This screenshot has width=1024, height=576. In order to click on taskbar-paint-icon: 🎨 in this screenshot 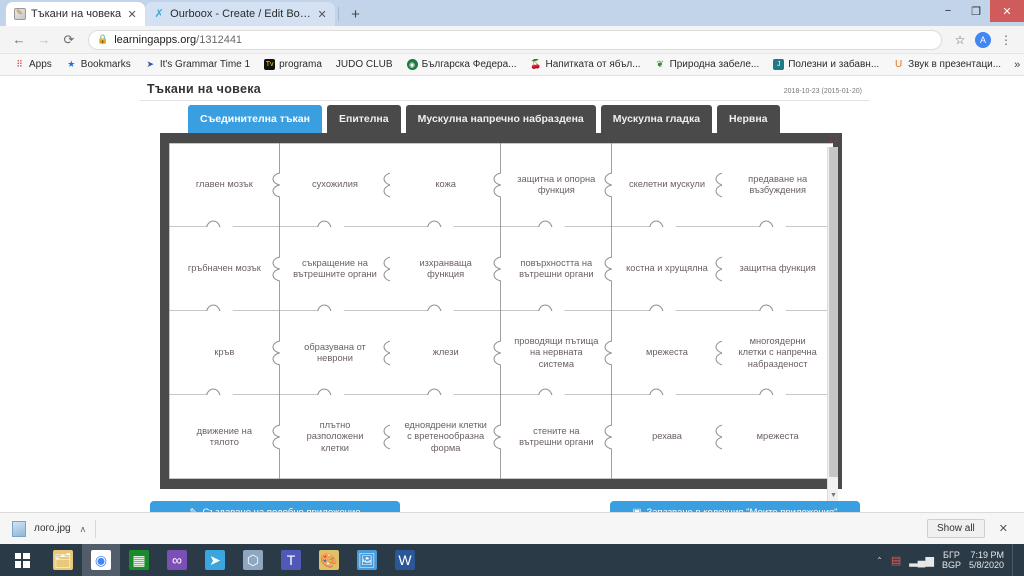, I will do `click(329, 560)`.